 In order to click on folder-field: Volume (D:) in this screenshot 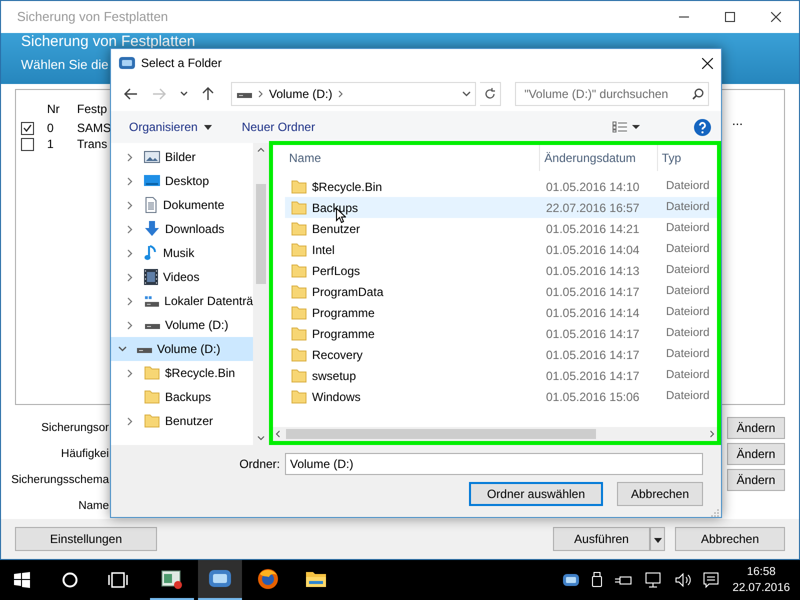, I will do `click(494, 464)`.